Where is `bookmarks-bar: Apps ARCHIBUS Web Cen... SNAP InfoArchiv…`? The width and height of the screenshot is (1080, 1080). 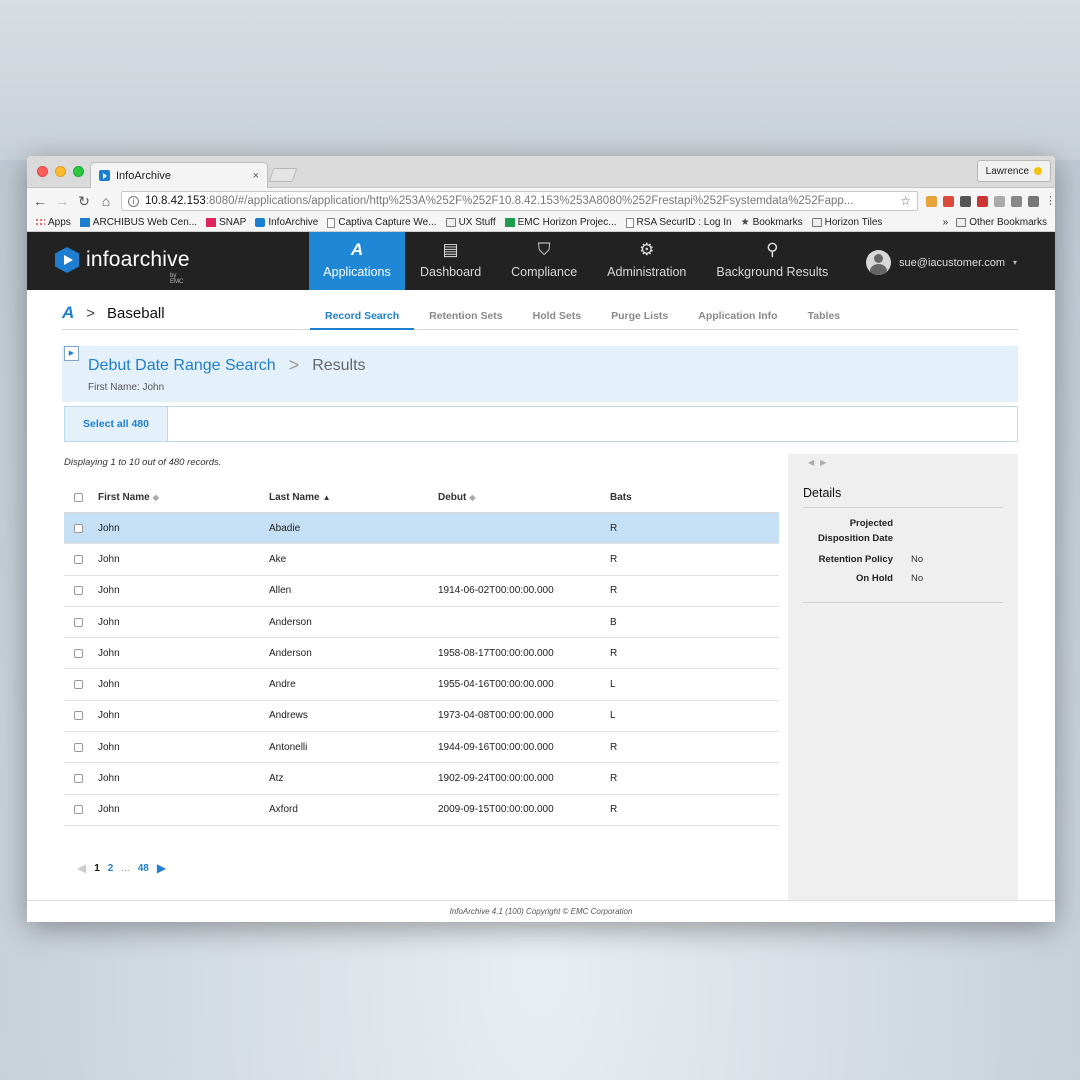 bookmarks-bar: Apps ARCHIBUS Web Cen... SNAP InfoArchiv… is located at coordinates (541, 223).